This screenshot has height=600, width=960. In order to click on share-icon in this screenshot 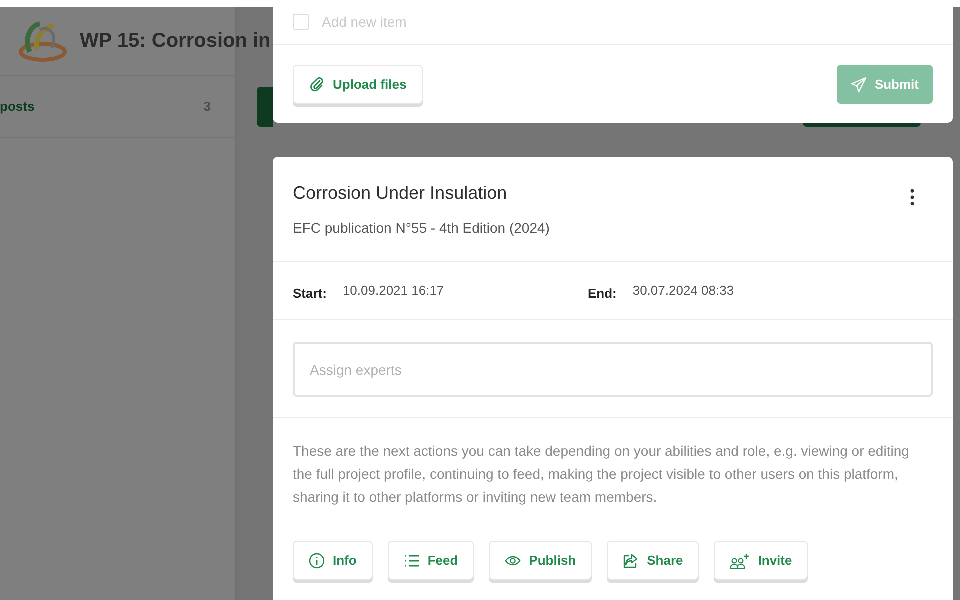, I will do `click(631, 560)`.